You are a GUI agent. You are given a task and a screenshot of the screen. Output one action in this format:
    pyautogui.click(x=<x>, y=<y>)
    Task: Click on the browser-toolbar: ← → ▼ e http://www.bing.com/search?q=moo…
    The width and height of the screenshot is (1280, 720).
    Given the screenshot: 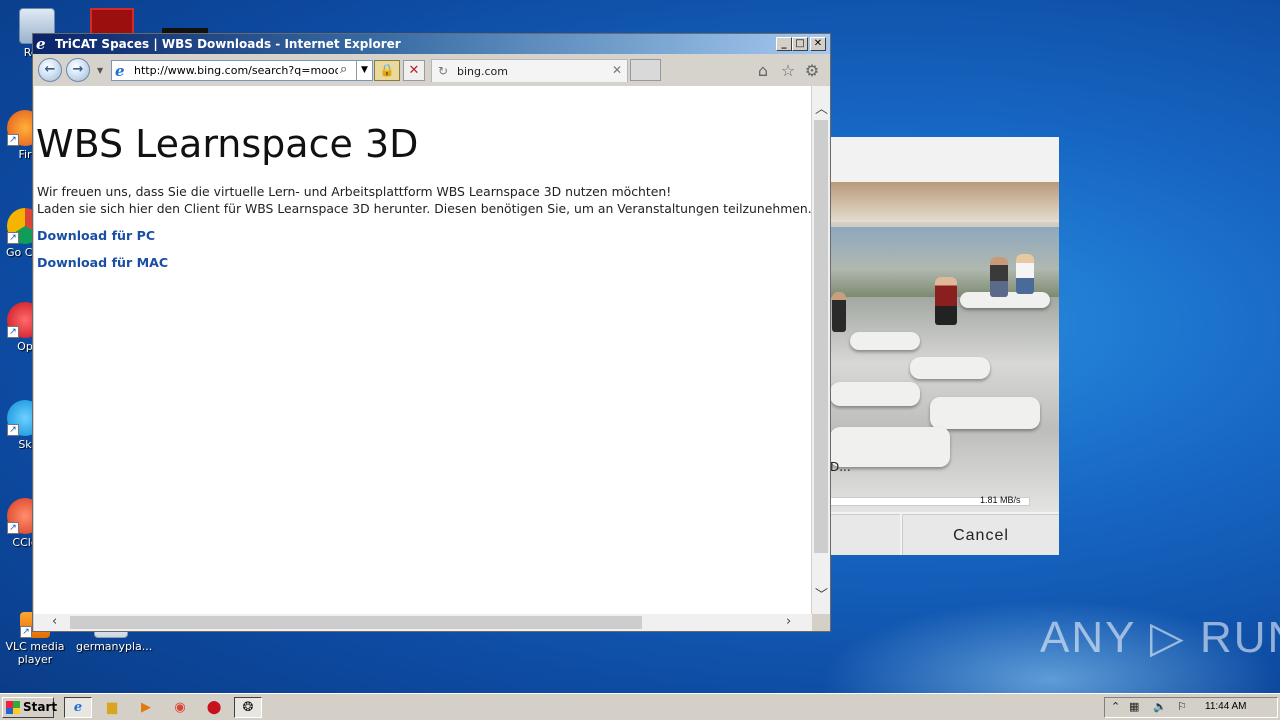 What is the action you would take?
    pyautogui.click(x=431, y=70)
    